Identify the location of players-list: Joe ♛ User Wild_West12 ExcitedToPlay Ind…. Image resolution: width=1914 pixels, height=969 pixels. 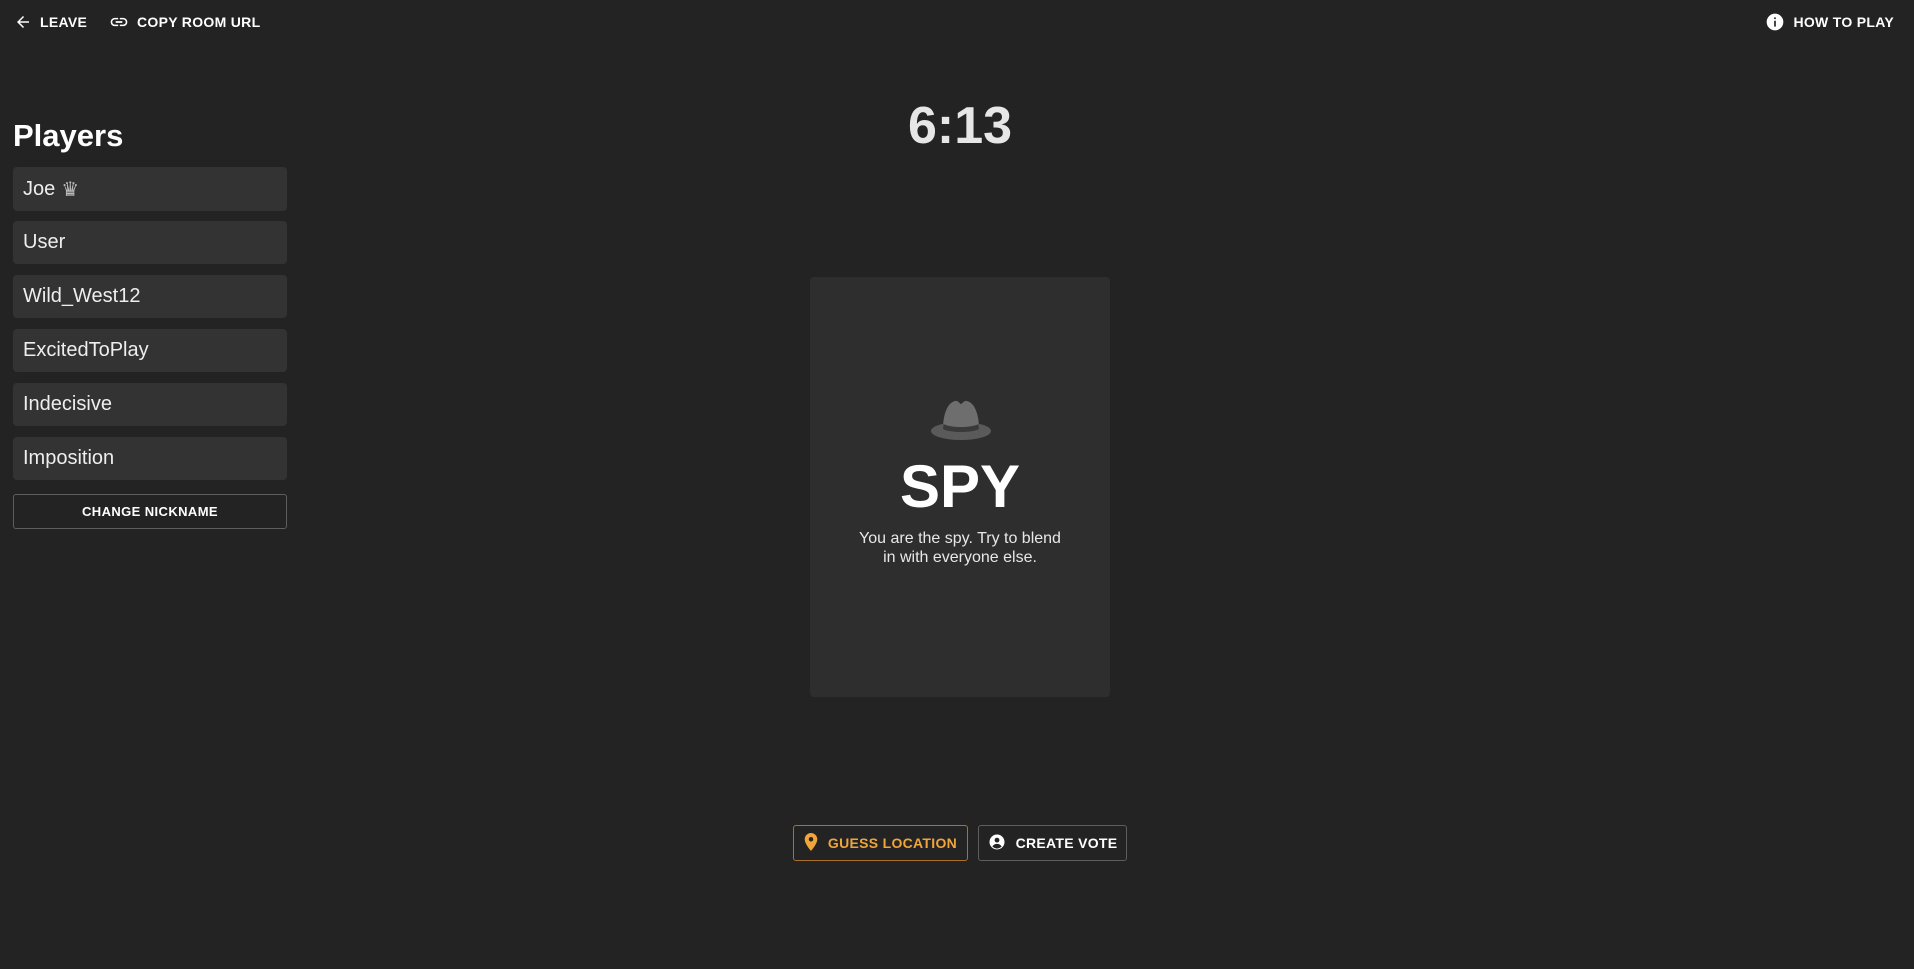
(150, 329).